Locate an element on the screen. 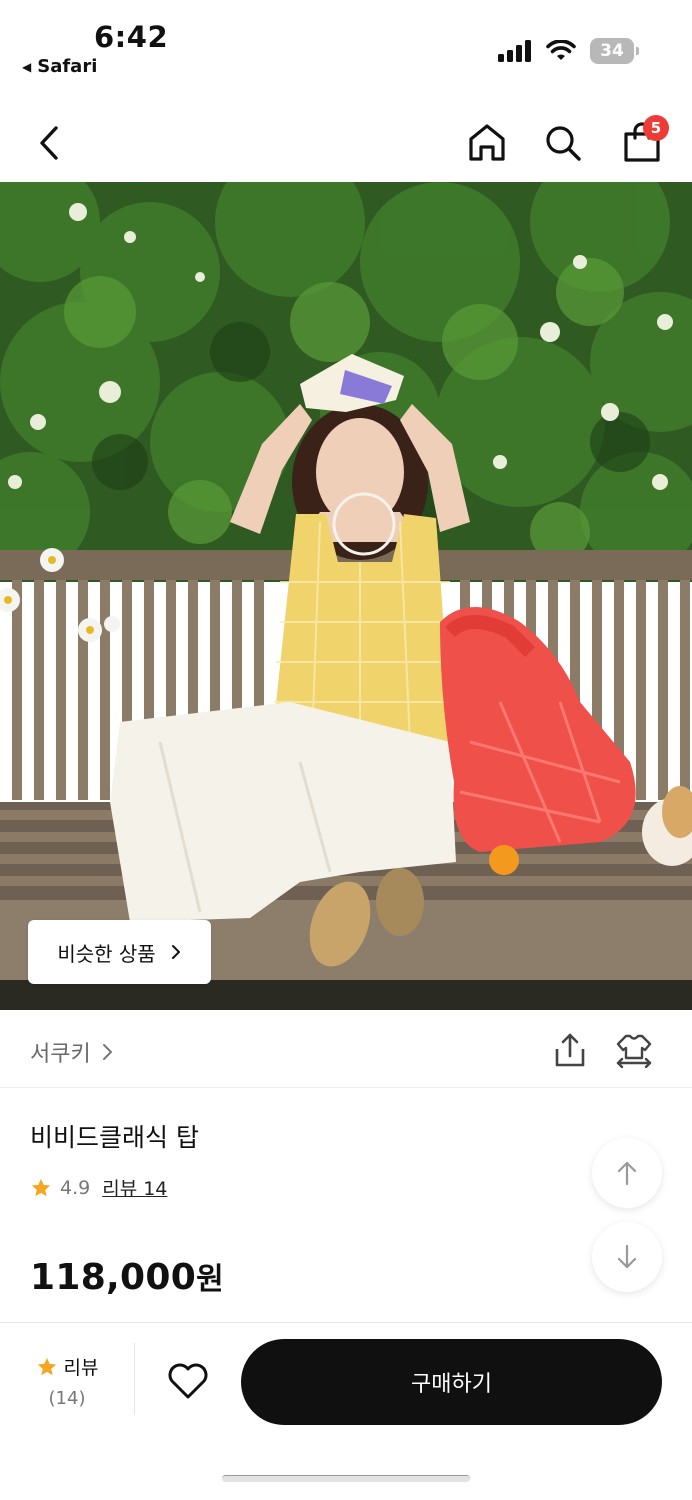 This screenshot has width=692, height=1500. scroll-down-button is located at coordinates (627, 1257).